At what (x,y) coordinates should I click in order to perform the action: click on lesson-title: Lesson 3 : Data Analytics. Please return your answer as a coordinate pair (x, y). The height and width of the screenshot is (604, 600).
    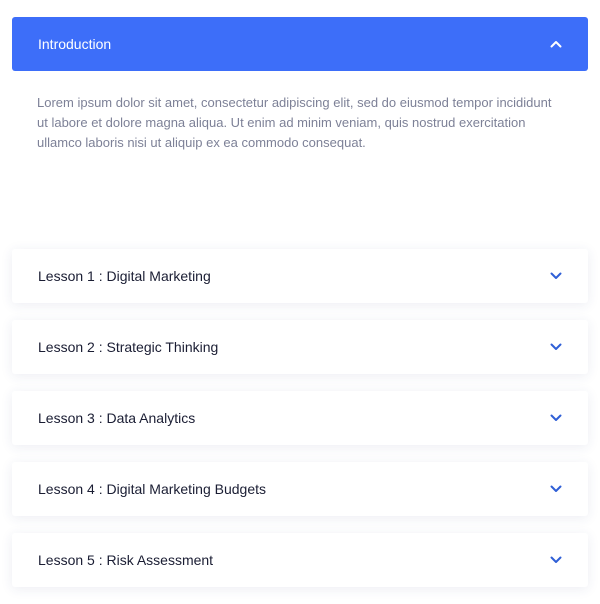
    Looking at the image, I should click on (117, 418).